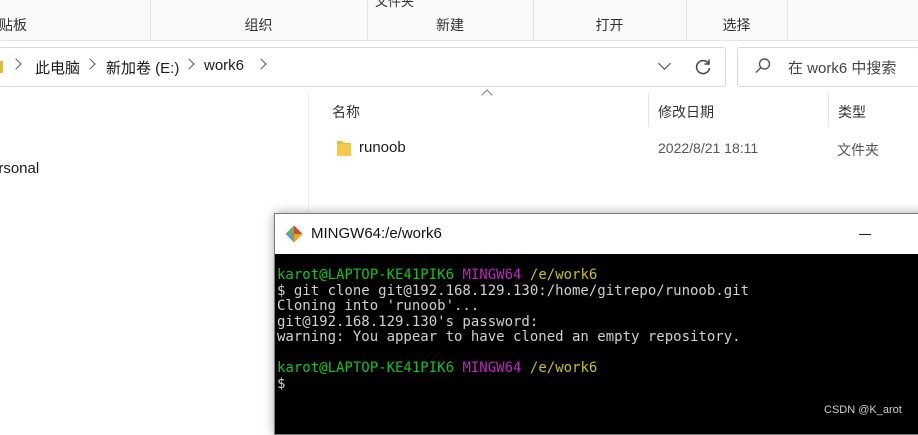 This screenshot has height=435, width=918. Describe the element at coordinates (408, 321) in the screenshot. I see `terminal-line: git@192.168.129.130's password:` at that location.